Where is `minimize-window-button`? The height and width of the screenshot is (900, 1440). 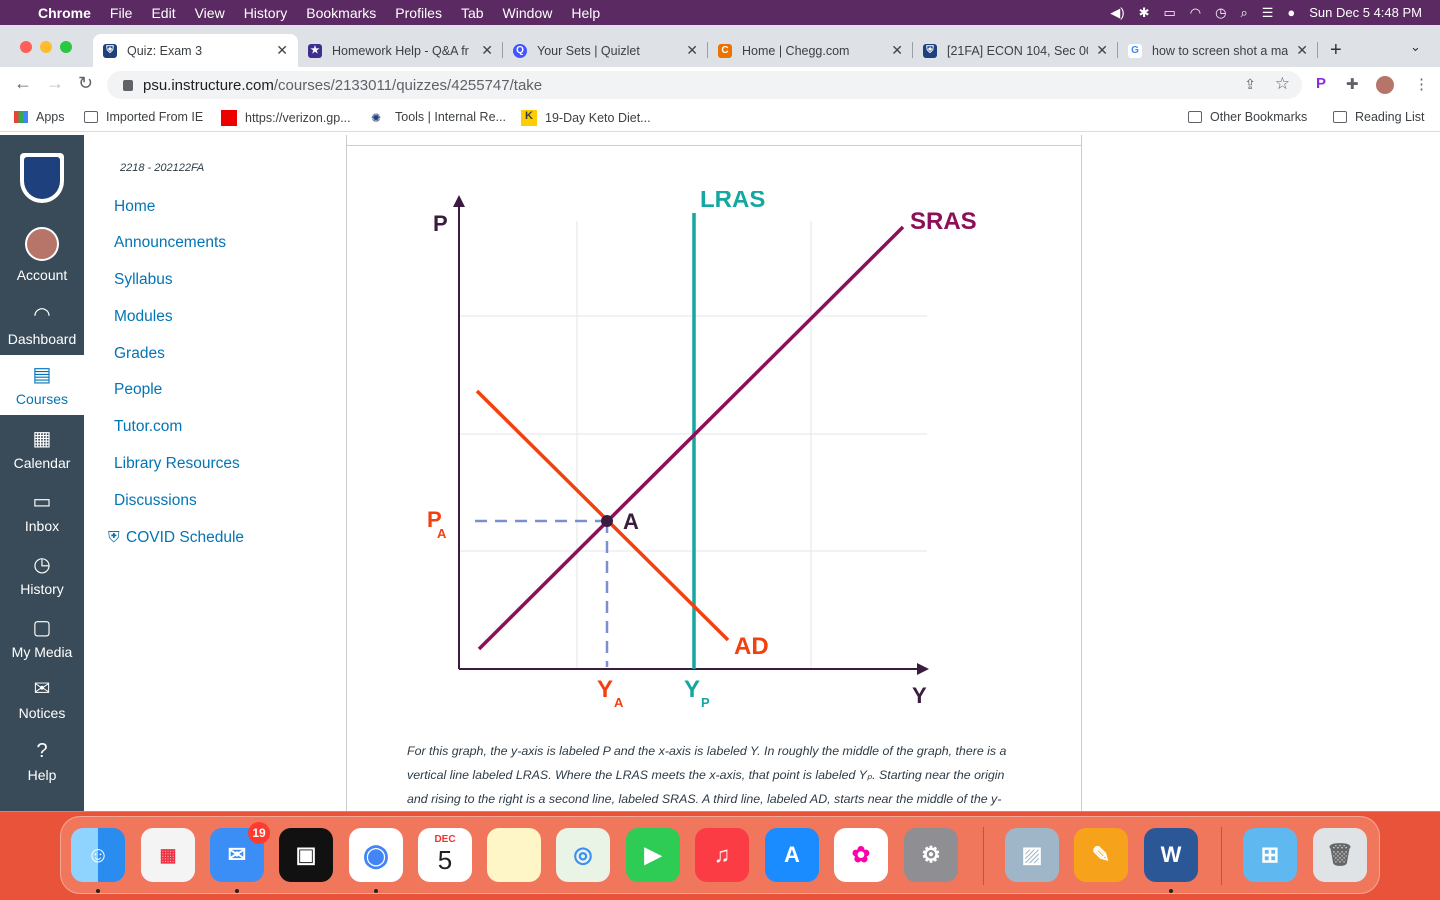
minimize-window-button is located at coordinates (46, 47).